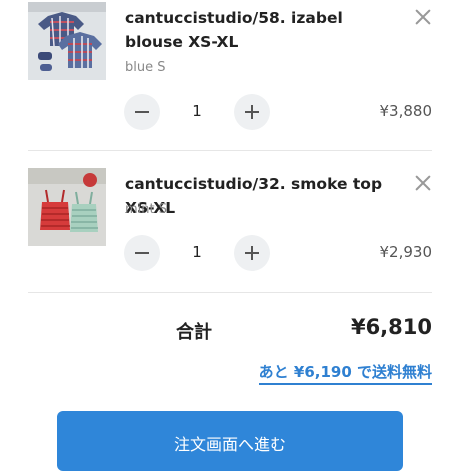  I want to click on free-shipping-link: あと ¥6,190 で送料無料, so click(345, 373).